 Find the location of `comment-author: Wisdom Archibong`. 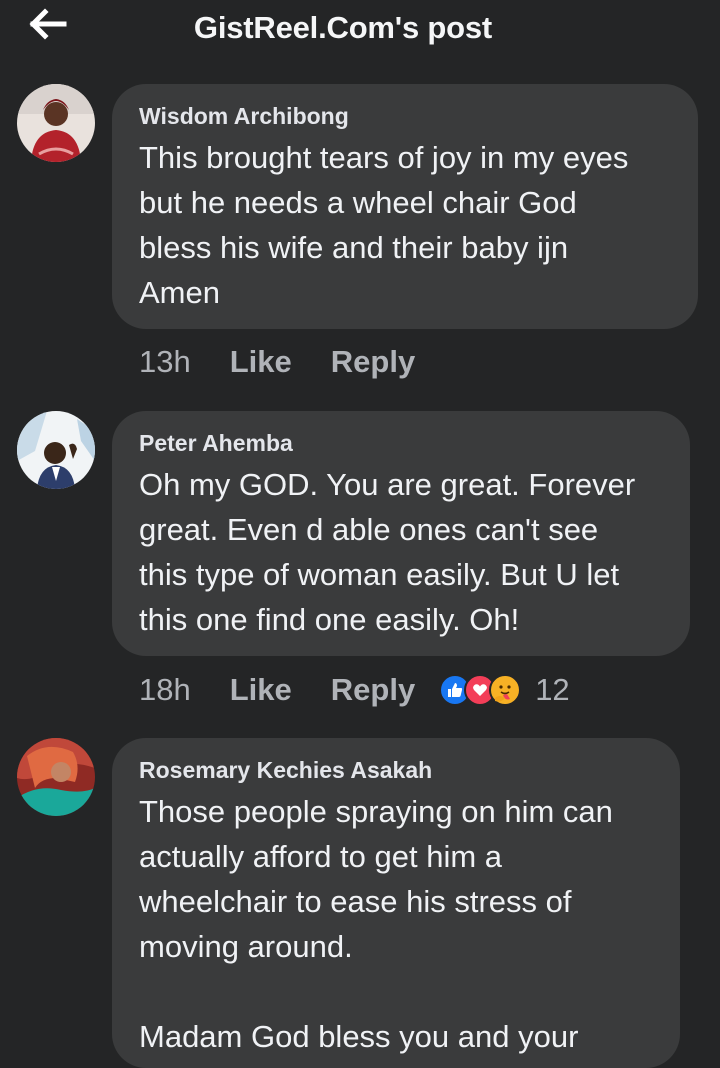

comment-author: Wisdom Archibong is located at coordinates (405, 116).